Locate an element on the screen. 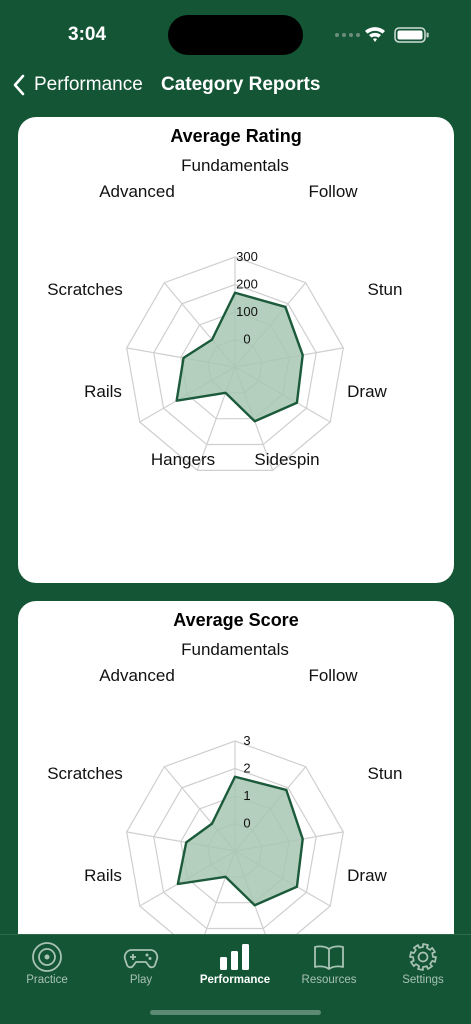  axis-label-hangers: Hangers is located at coordinates (183, 459).